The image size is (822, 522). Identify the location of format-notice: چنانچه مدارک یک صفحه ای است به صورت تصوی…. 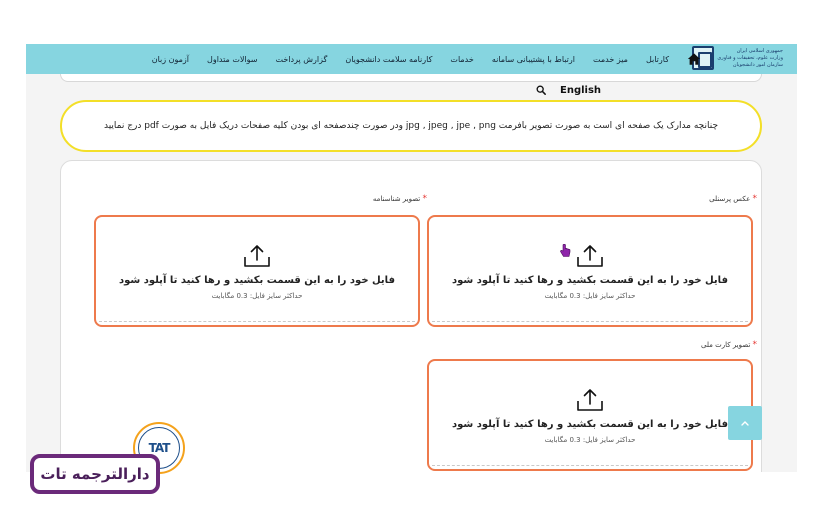
(411, 126).